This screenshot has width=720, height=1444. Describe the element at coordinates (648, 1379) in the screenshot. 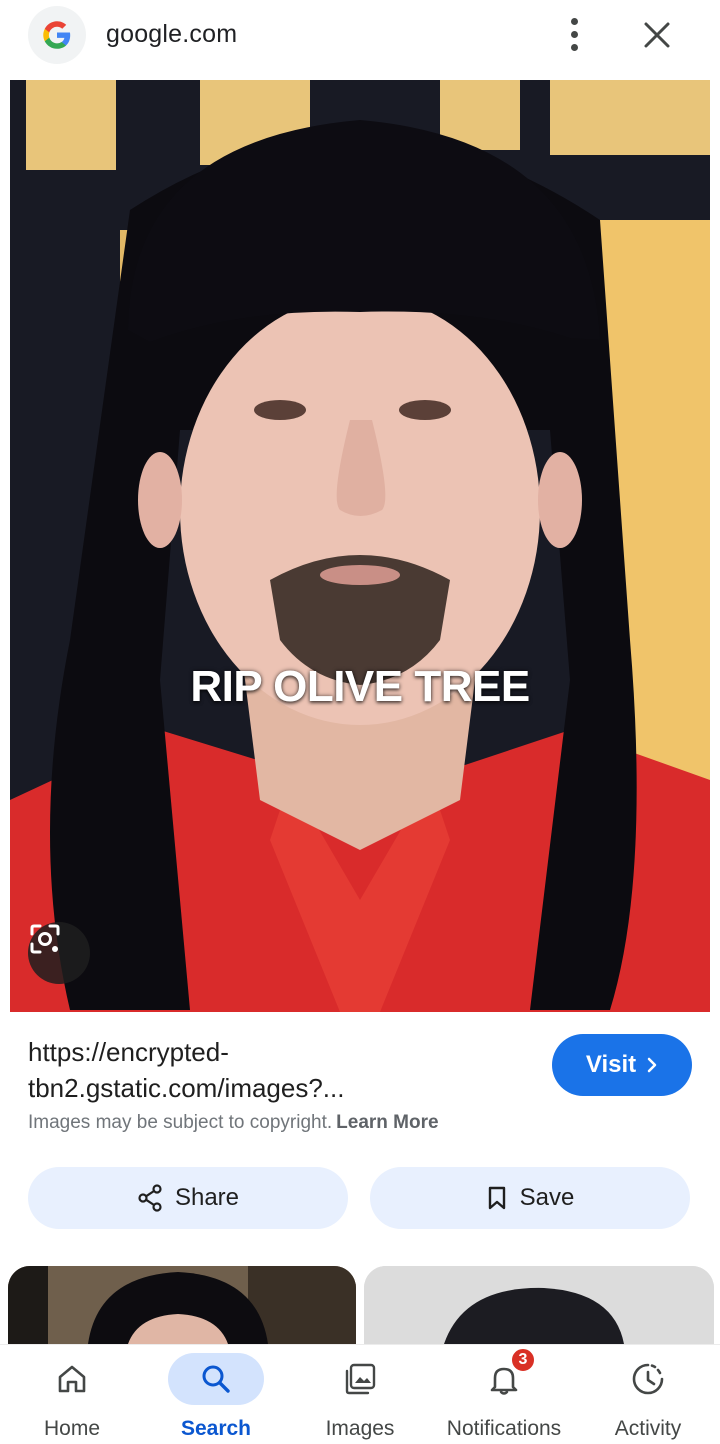

I see `activity-icon` at that location.